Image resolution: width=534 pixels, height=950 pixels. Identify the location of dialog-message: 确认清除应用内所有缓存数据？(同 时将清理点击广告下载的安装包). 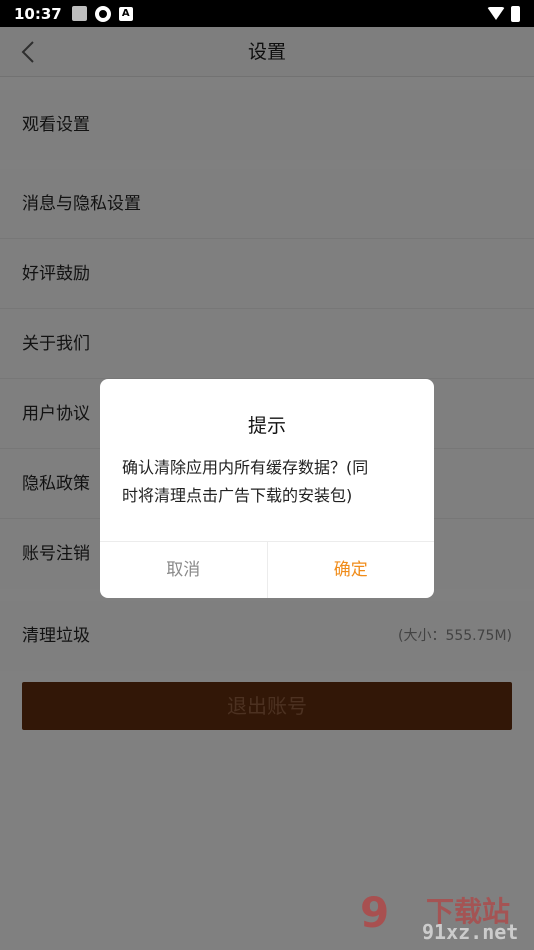
(267, 475).